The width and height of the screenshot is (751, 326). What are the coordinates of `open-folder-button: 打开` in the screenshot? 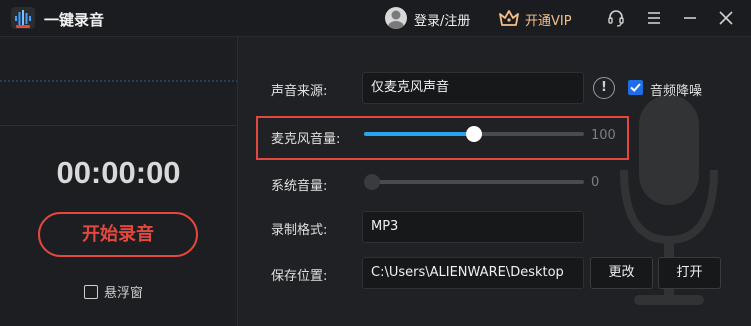 It's located at (689, 273).